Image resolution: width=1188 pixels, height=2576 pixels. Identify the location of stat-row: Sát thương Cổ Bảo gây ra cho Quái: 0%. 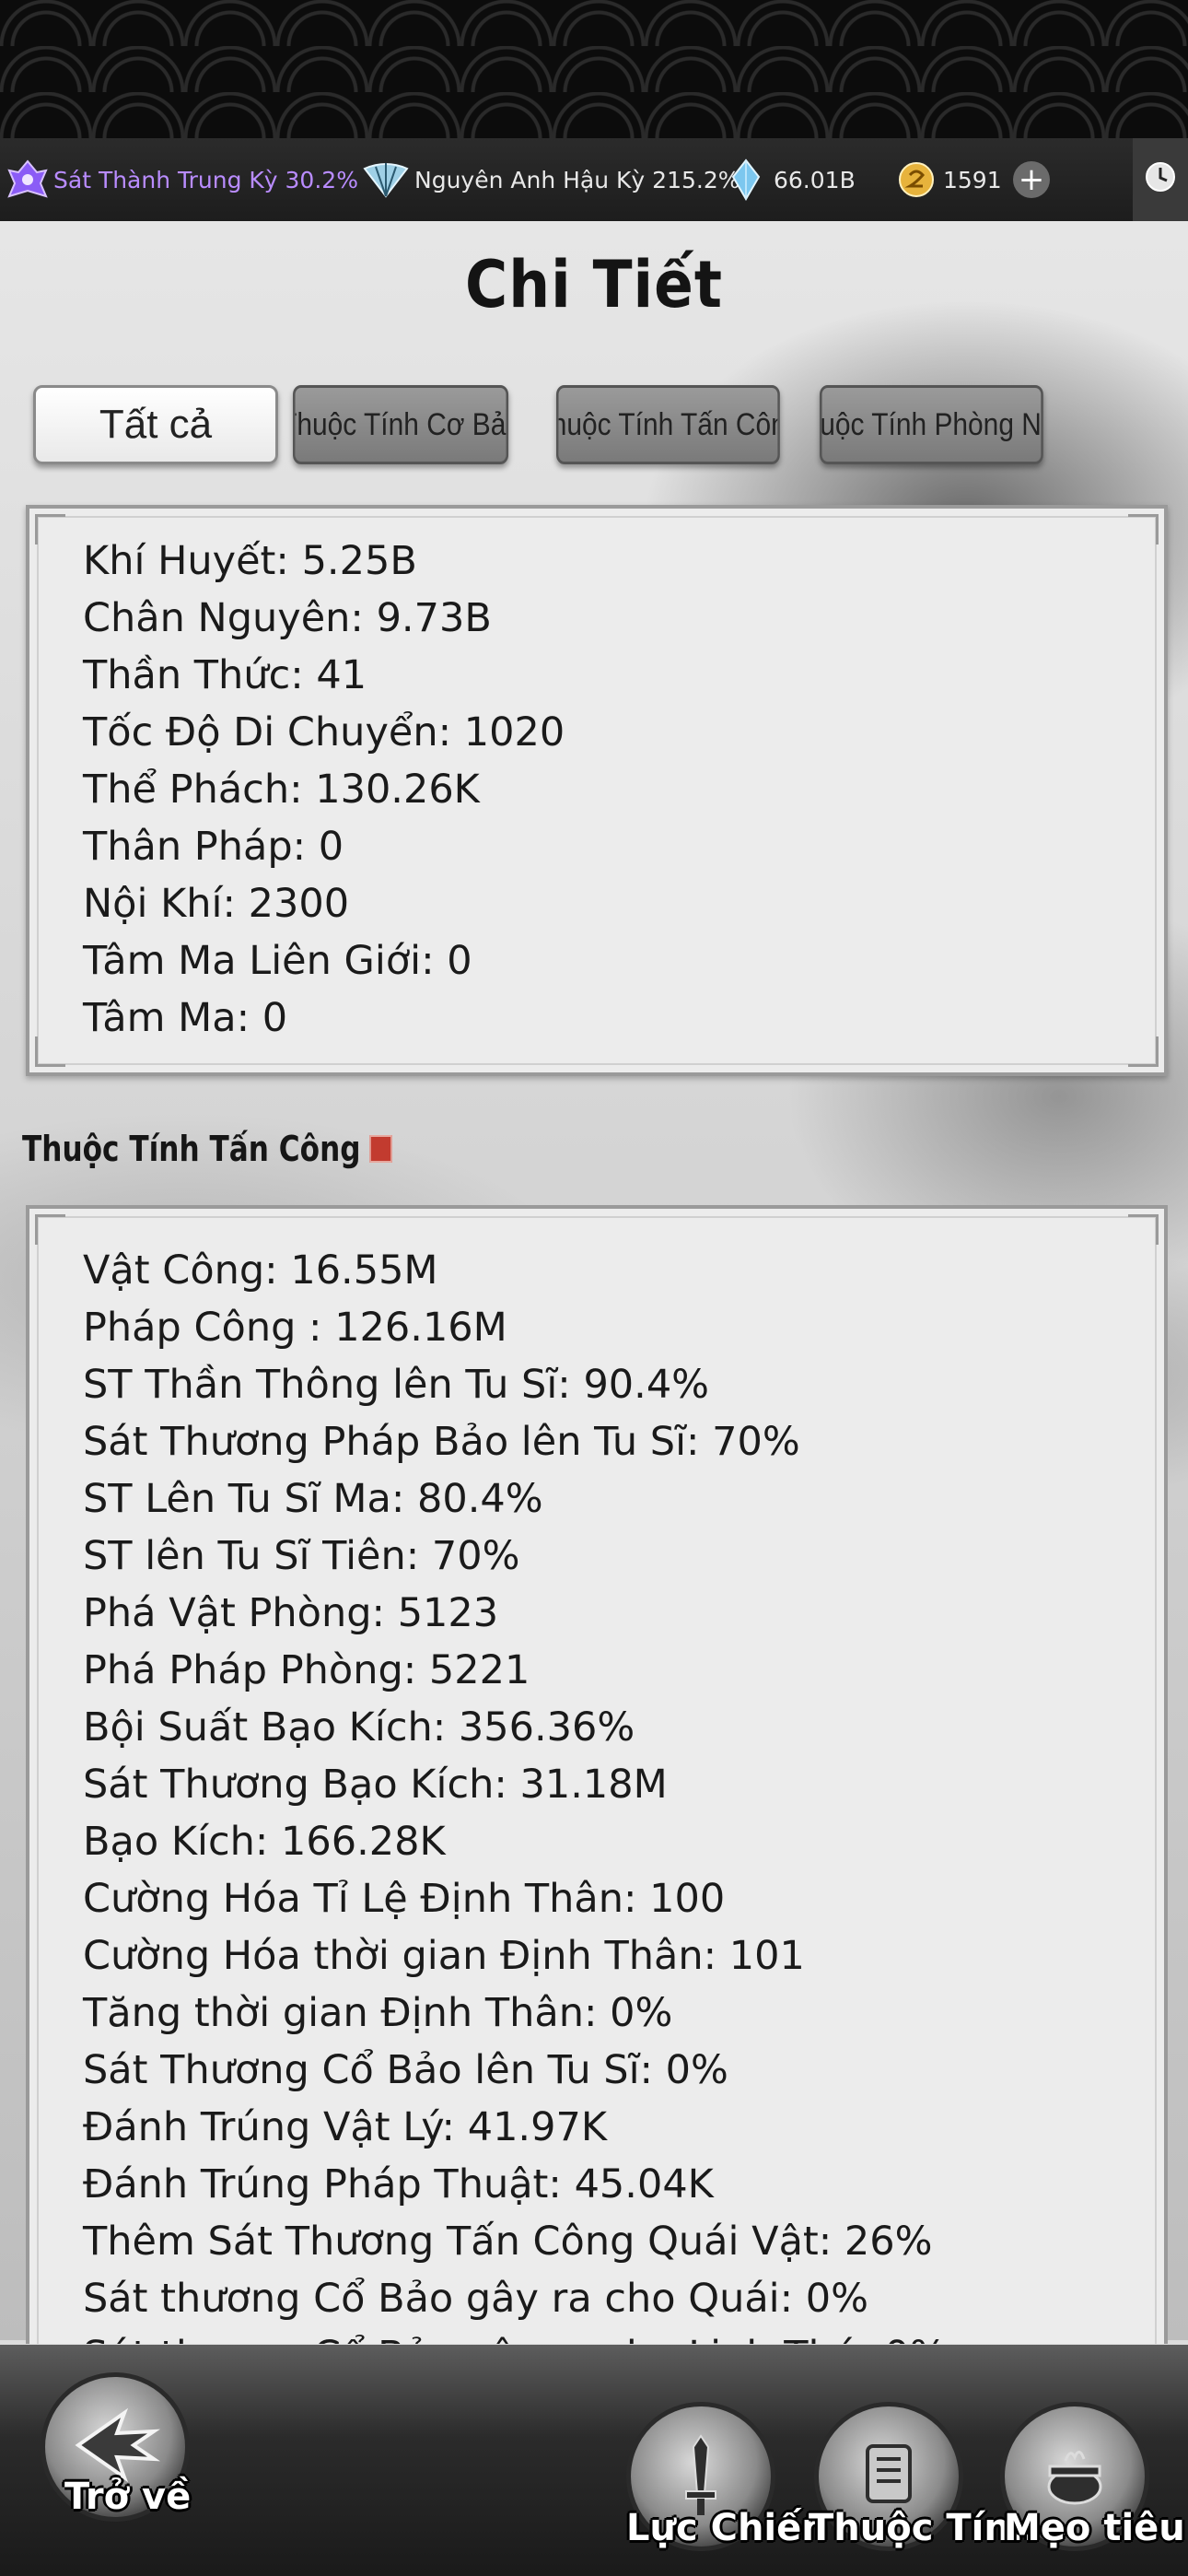
(476, 2299).